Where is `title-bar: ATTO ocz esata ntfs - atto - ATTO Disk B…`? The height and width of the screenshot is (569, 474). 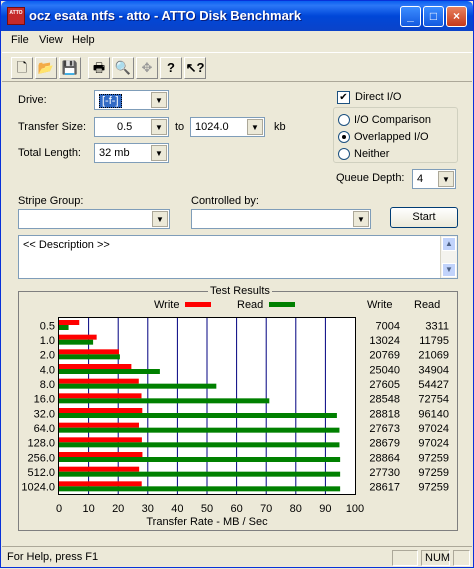 title-bar: ATTO ocz esata ntfs - atto - ATTO Disk B… is located at coordinates (237, 16).